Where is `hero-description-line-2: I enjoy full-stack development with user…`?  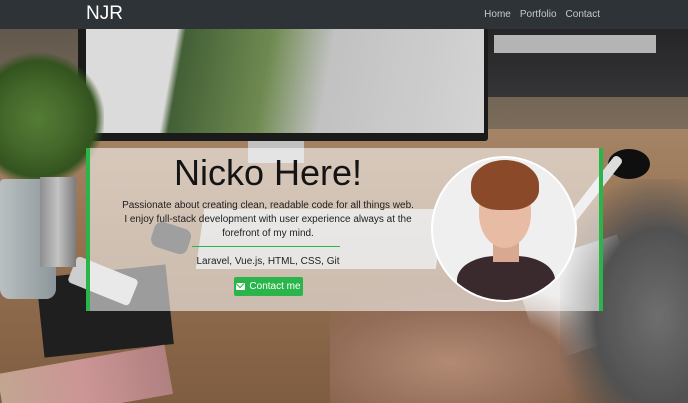
hero-description-line-2: I enjoy full-stack development with user… is located at coordinates (268, 226).